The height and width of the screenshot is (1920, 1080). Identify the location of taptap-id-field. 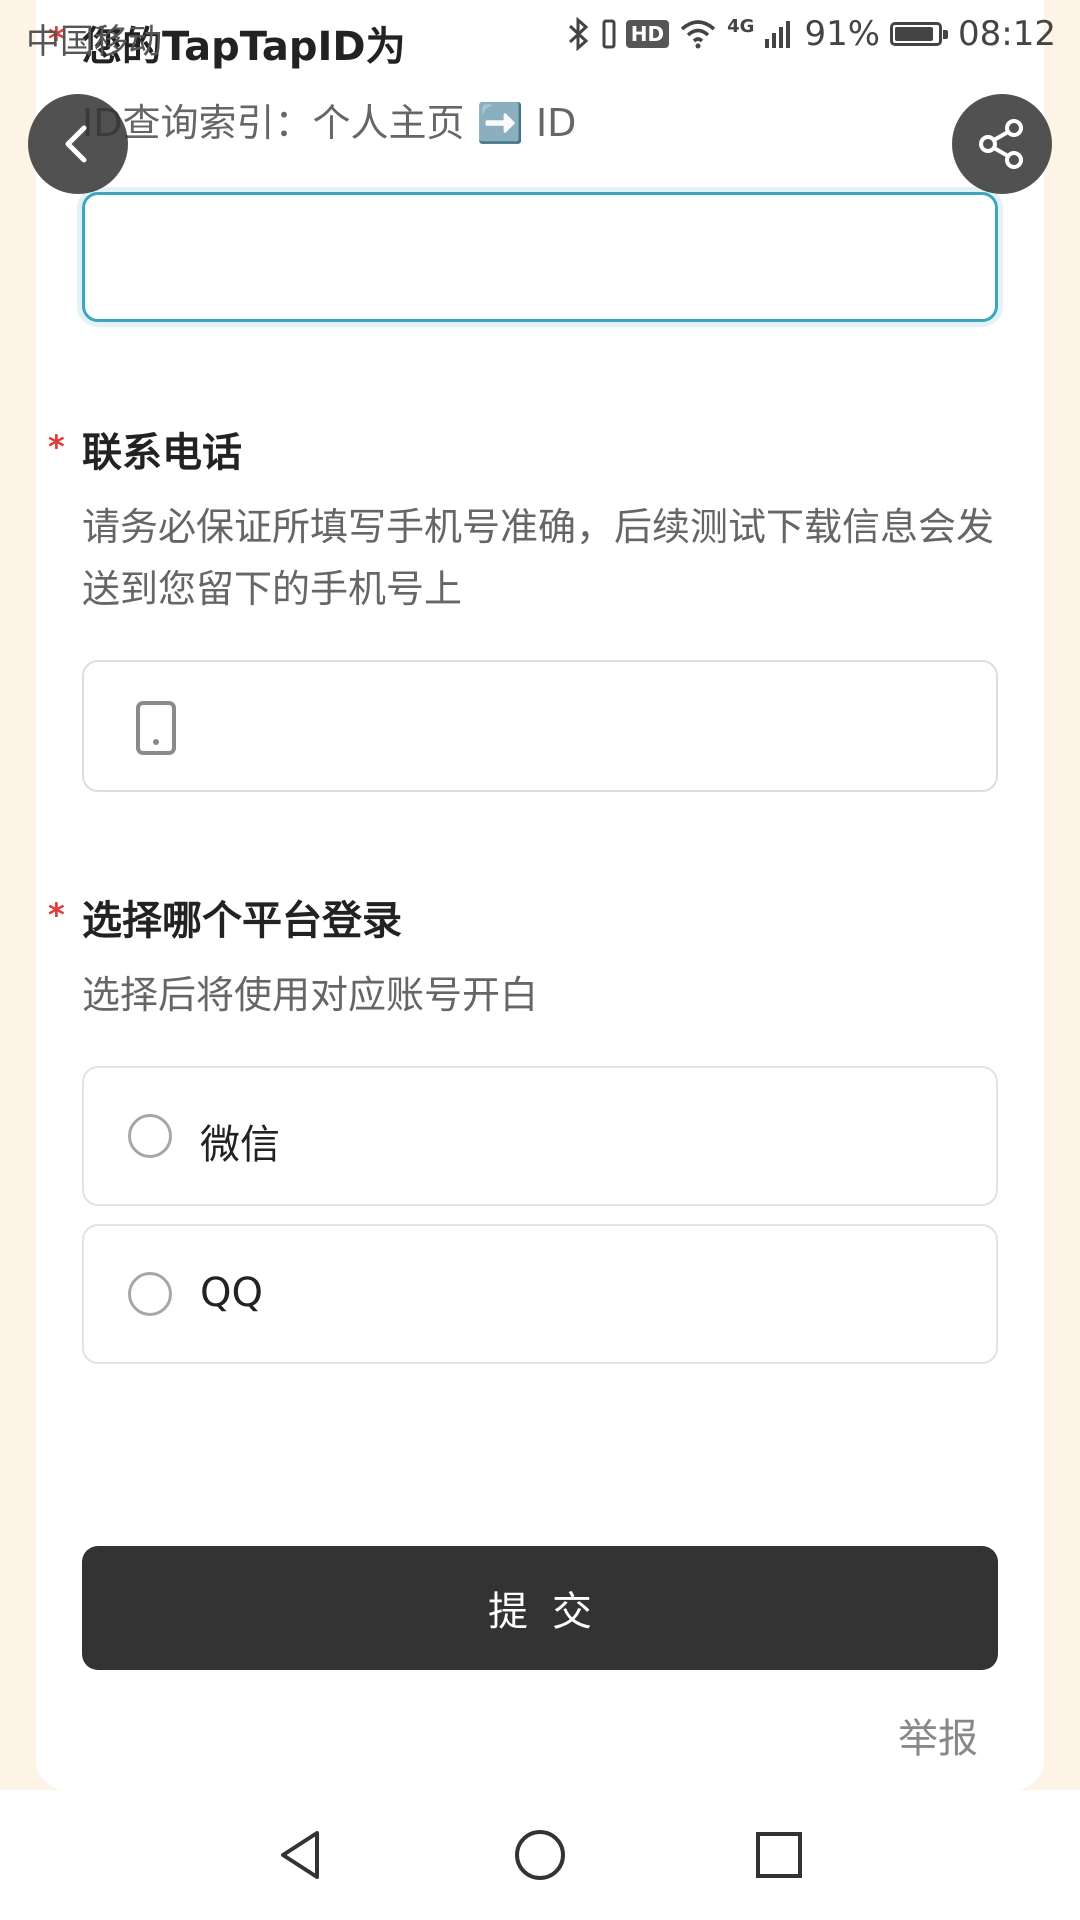
(540, 257).